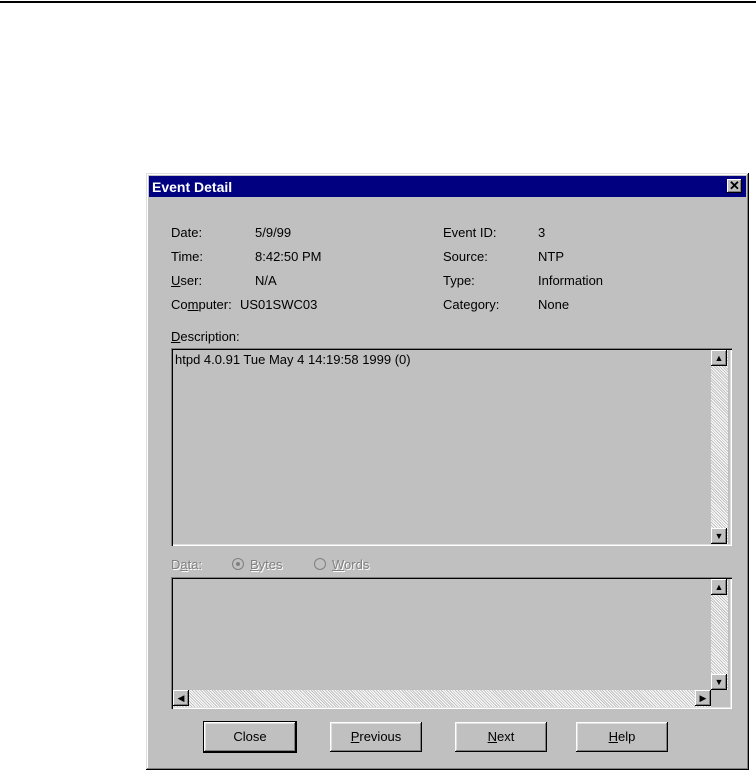 This screenshot has width=756, height=772. Describe the element at coordinates (376, 737) in the screenshot. I see `previous-button: Previous` at that location.